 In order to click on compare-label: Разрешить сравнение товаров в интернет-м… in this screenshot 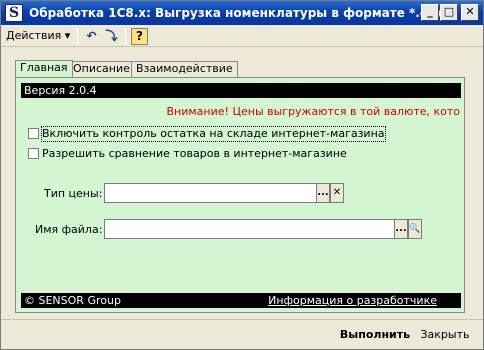, I will do `click(194, 154)`.